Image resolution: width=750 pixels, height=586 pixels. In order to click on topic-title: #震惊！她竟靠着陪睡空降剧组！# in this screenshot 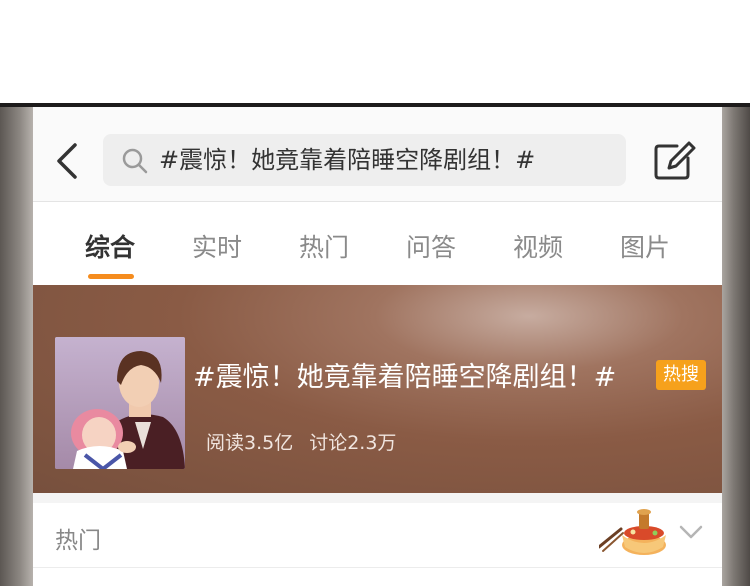, I will do `click(405, 377)`.